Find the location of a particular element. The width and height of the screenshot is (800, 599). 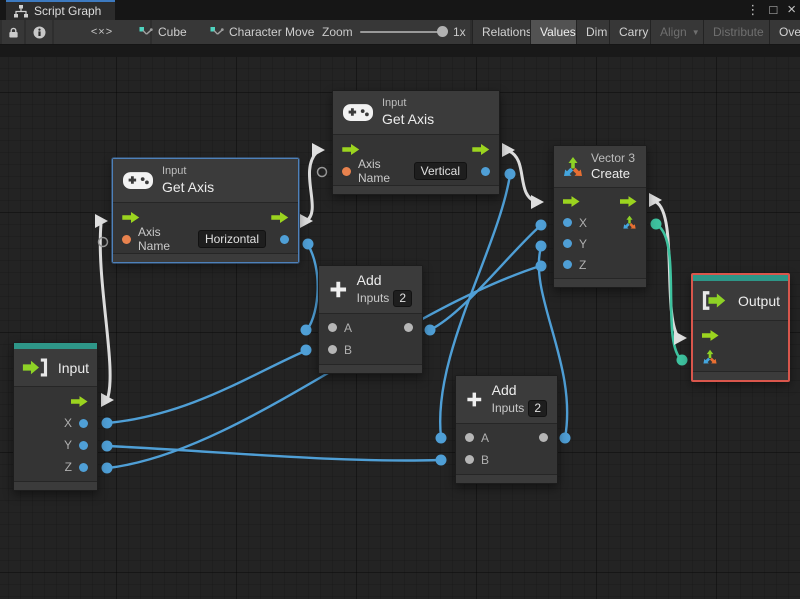

node-header: Output is located at coordinates (740, 301).